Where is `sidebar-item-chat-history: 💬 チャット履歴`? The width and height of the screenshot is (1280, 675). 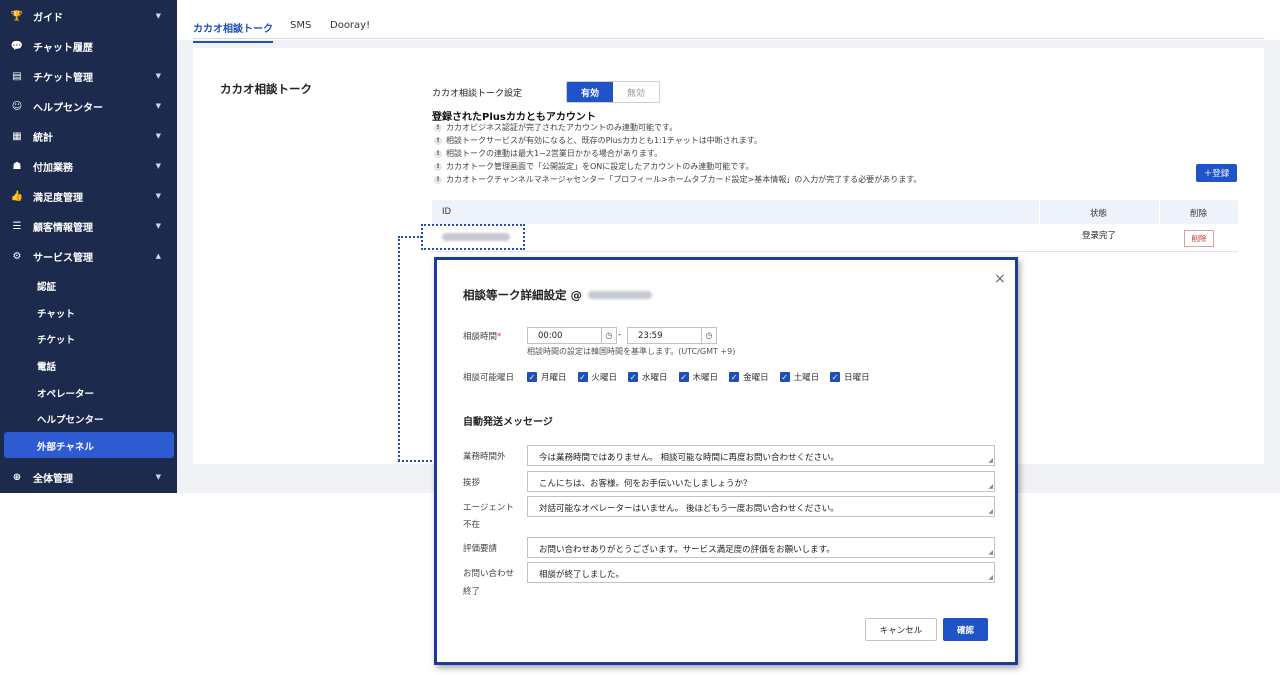
sidebar-item-chat-history: 💬 チャット履歴 is located at coordinates (88, 46).